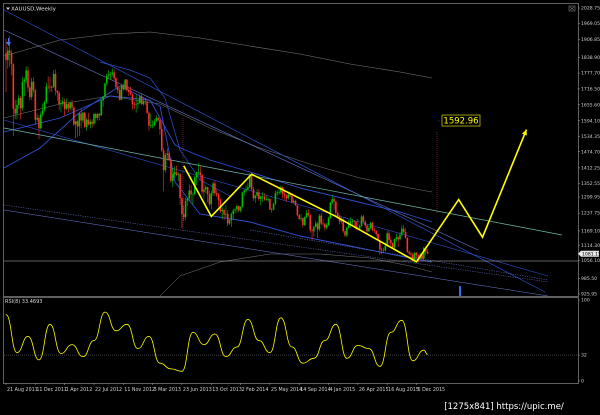  I want to click on price-axis-label: 1777.70, so click(590, 74).